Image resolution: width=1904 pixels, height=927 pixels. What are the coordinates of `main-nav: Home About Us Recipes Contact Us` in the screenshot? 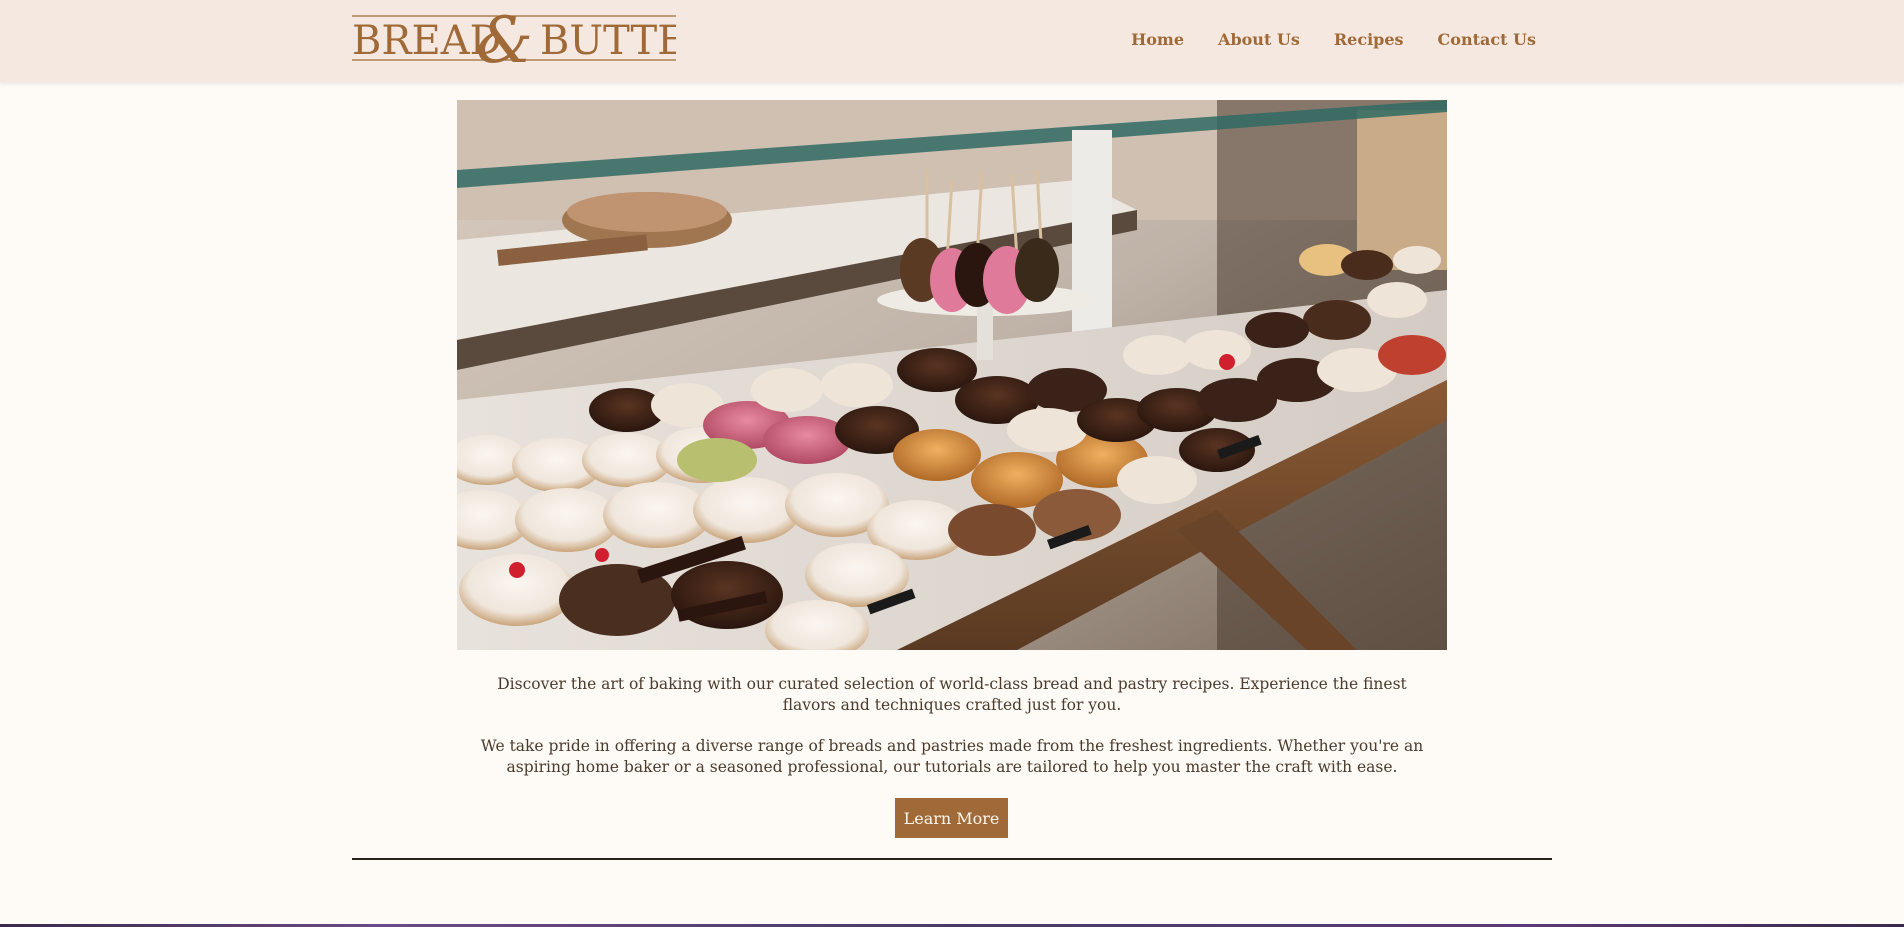 It's located at (1333, 39).